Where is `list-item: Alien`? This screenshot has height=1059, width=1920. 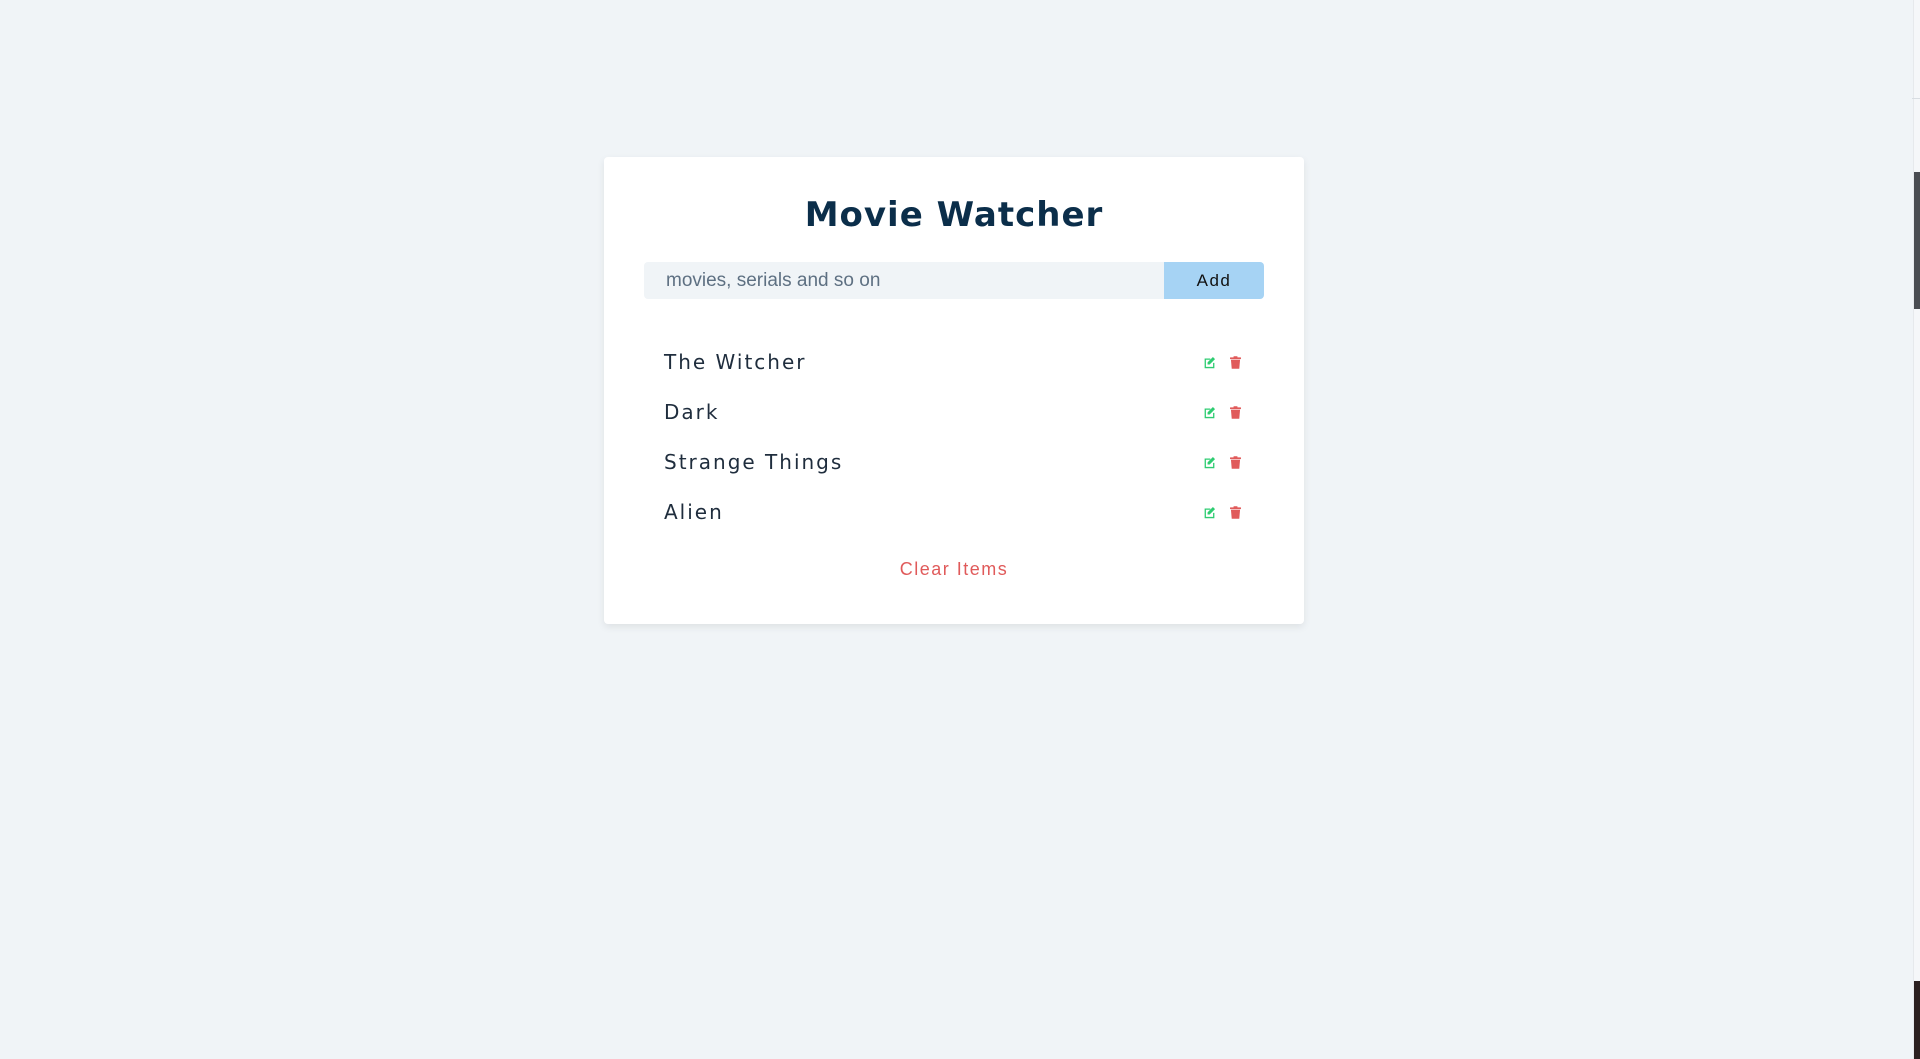
list-item: Alien is located at coordinates (954, 512).